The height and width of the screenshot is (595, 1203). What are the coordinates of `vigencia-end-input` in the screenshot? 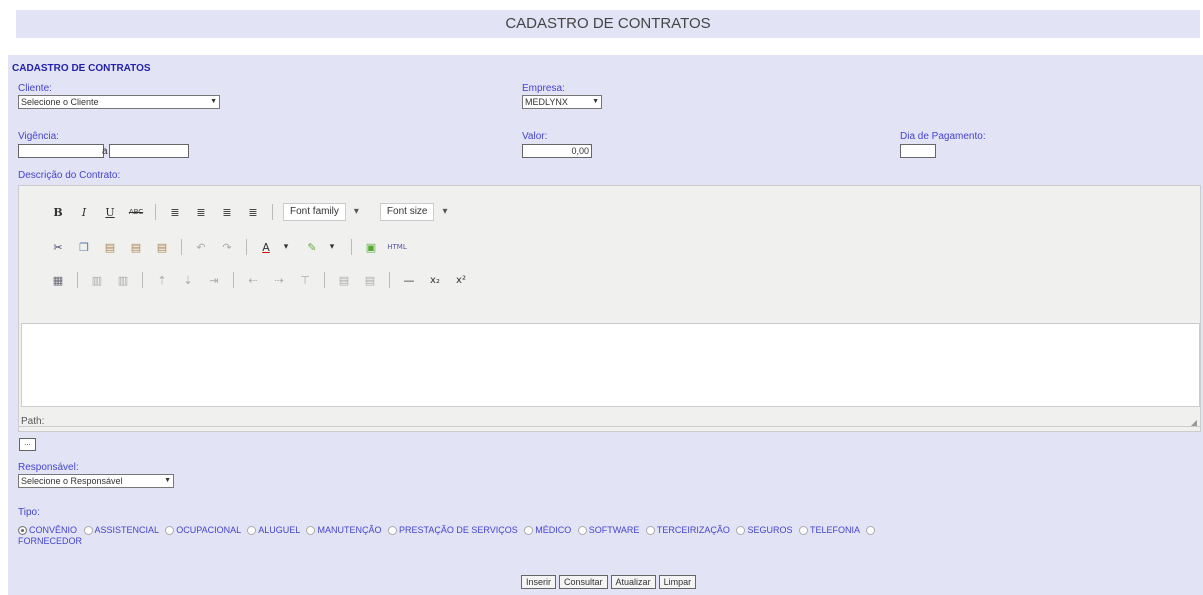 It's located at (149, 151).